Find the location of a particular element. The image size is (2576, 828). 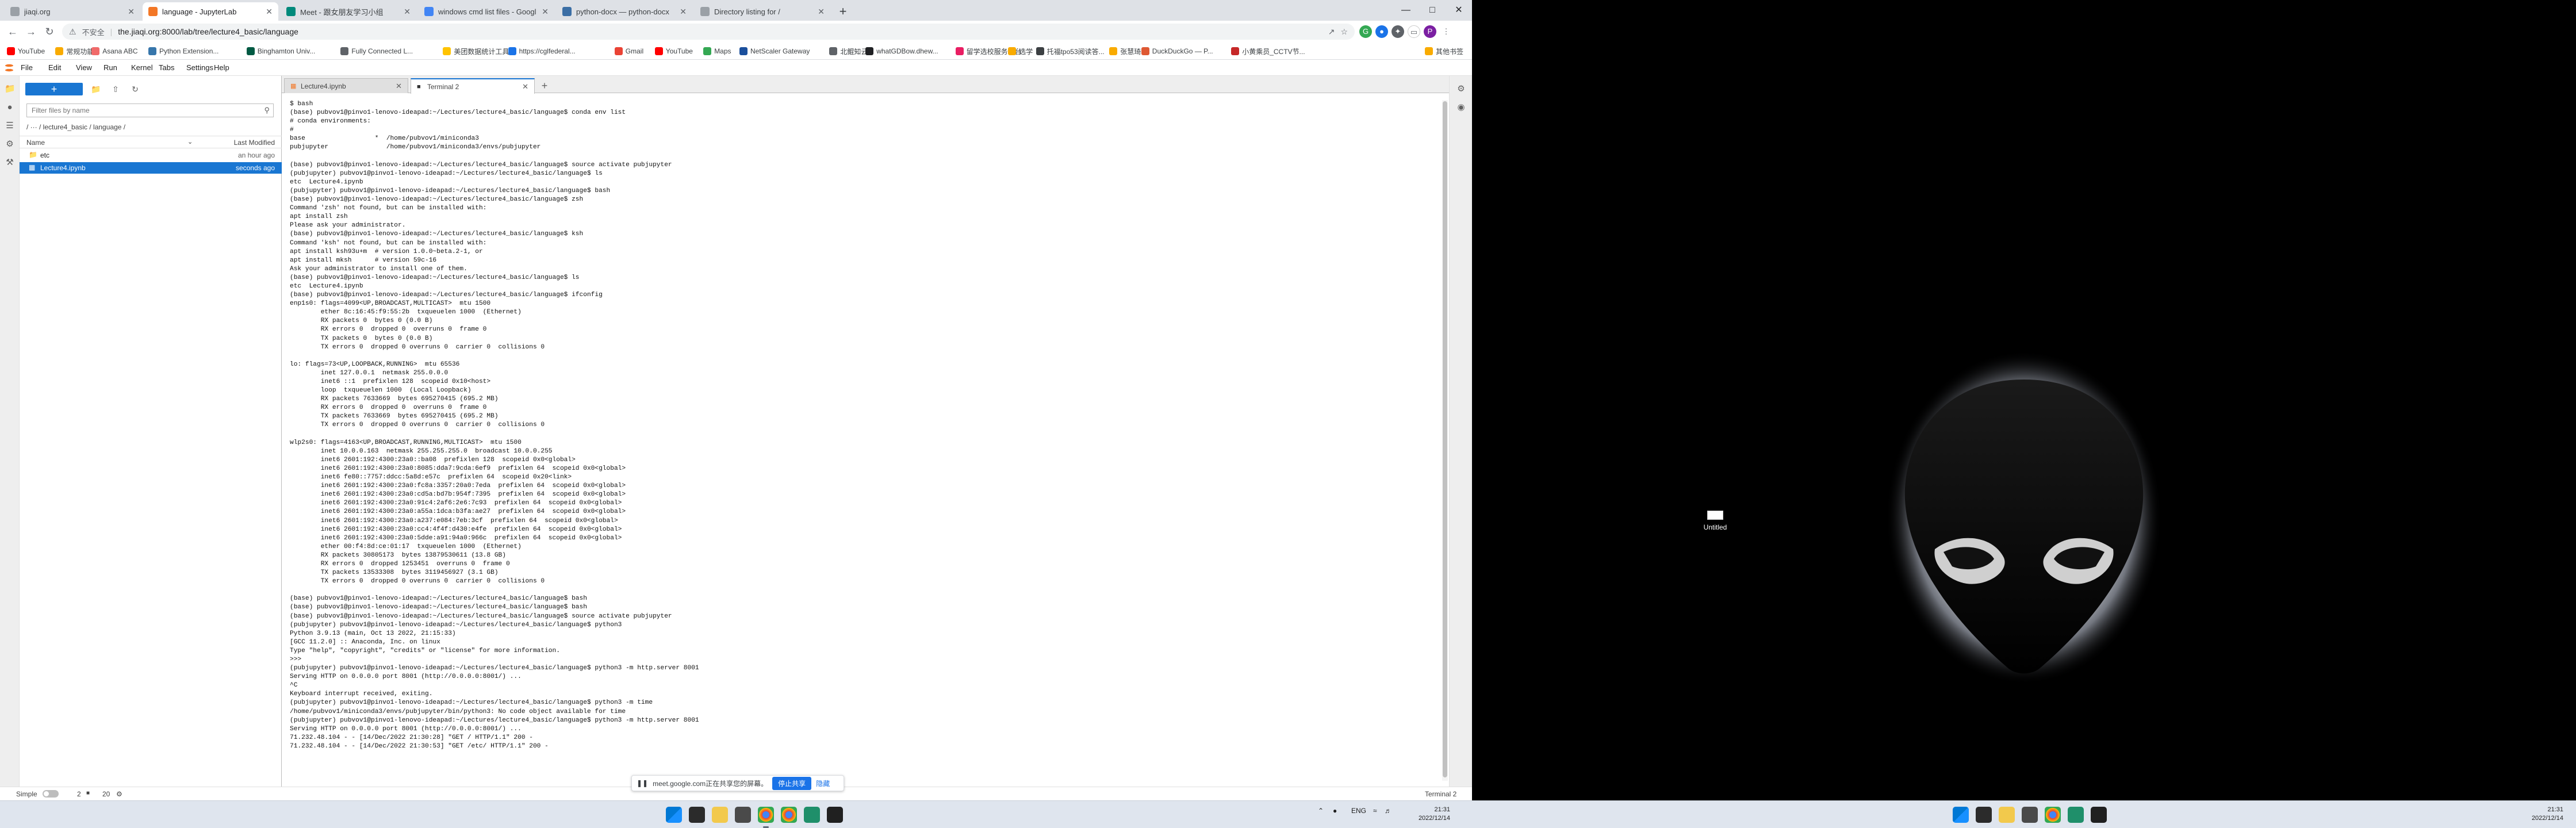

close-window-icon: ✕ is located at coordinates (1459, 10).